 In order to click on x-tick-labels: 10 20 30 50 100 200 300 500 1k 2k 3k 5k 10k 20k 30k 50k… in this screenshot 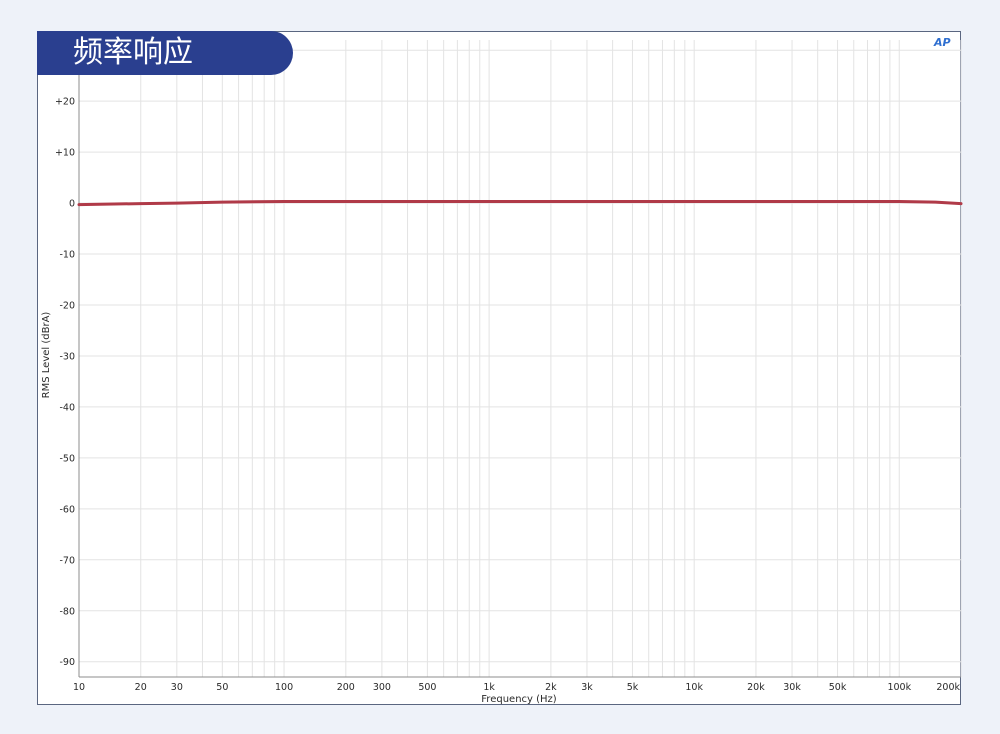, I will do `click(517, 687)`.